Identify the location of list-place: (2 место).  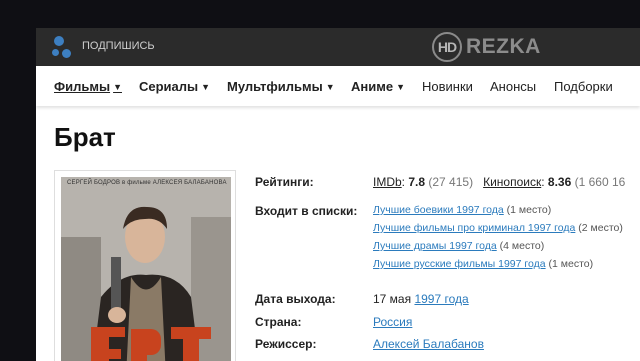
(600, 228).